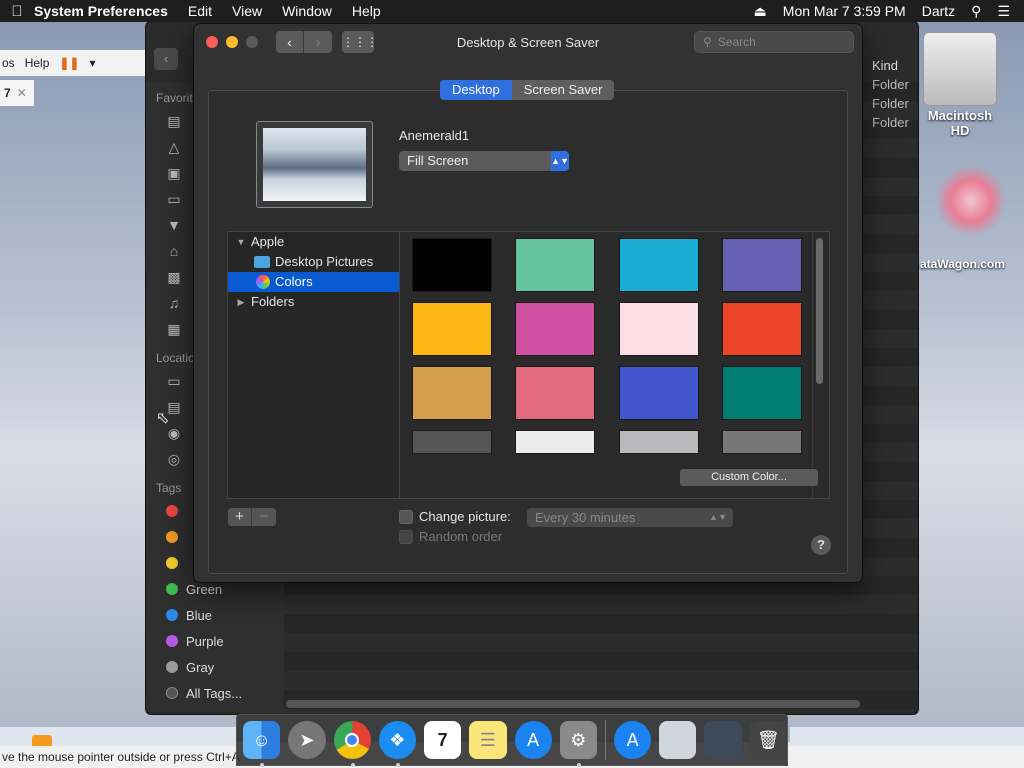 The height and width of the screenshot is (768, 1024). Describe the element at coordinates (252, 42) in the screenshot. I see `zoom-window-button` at that location.